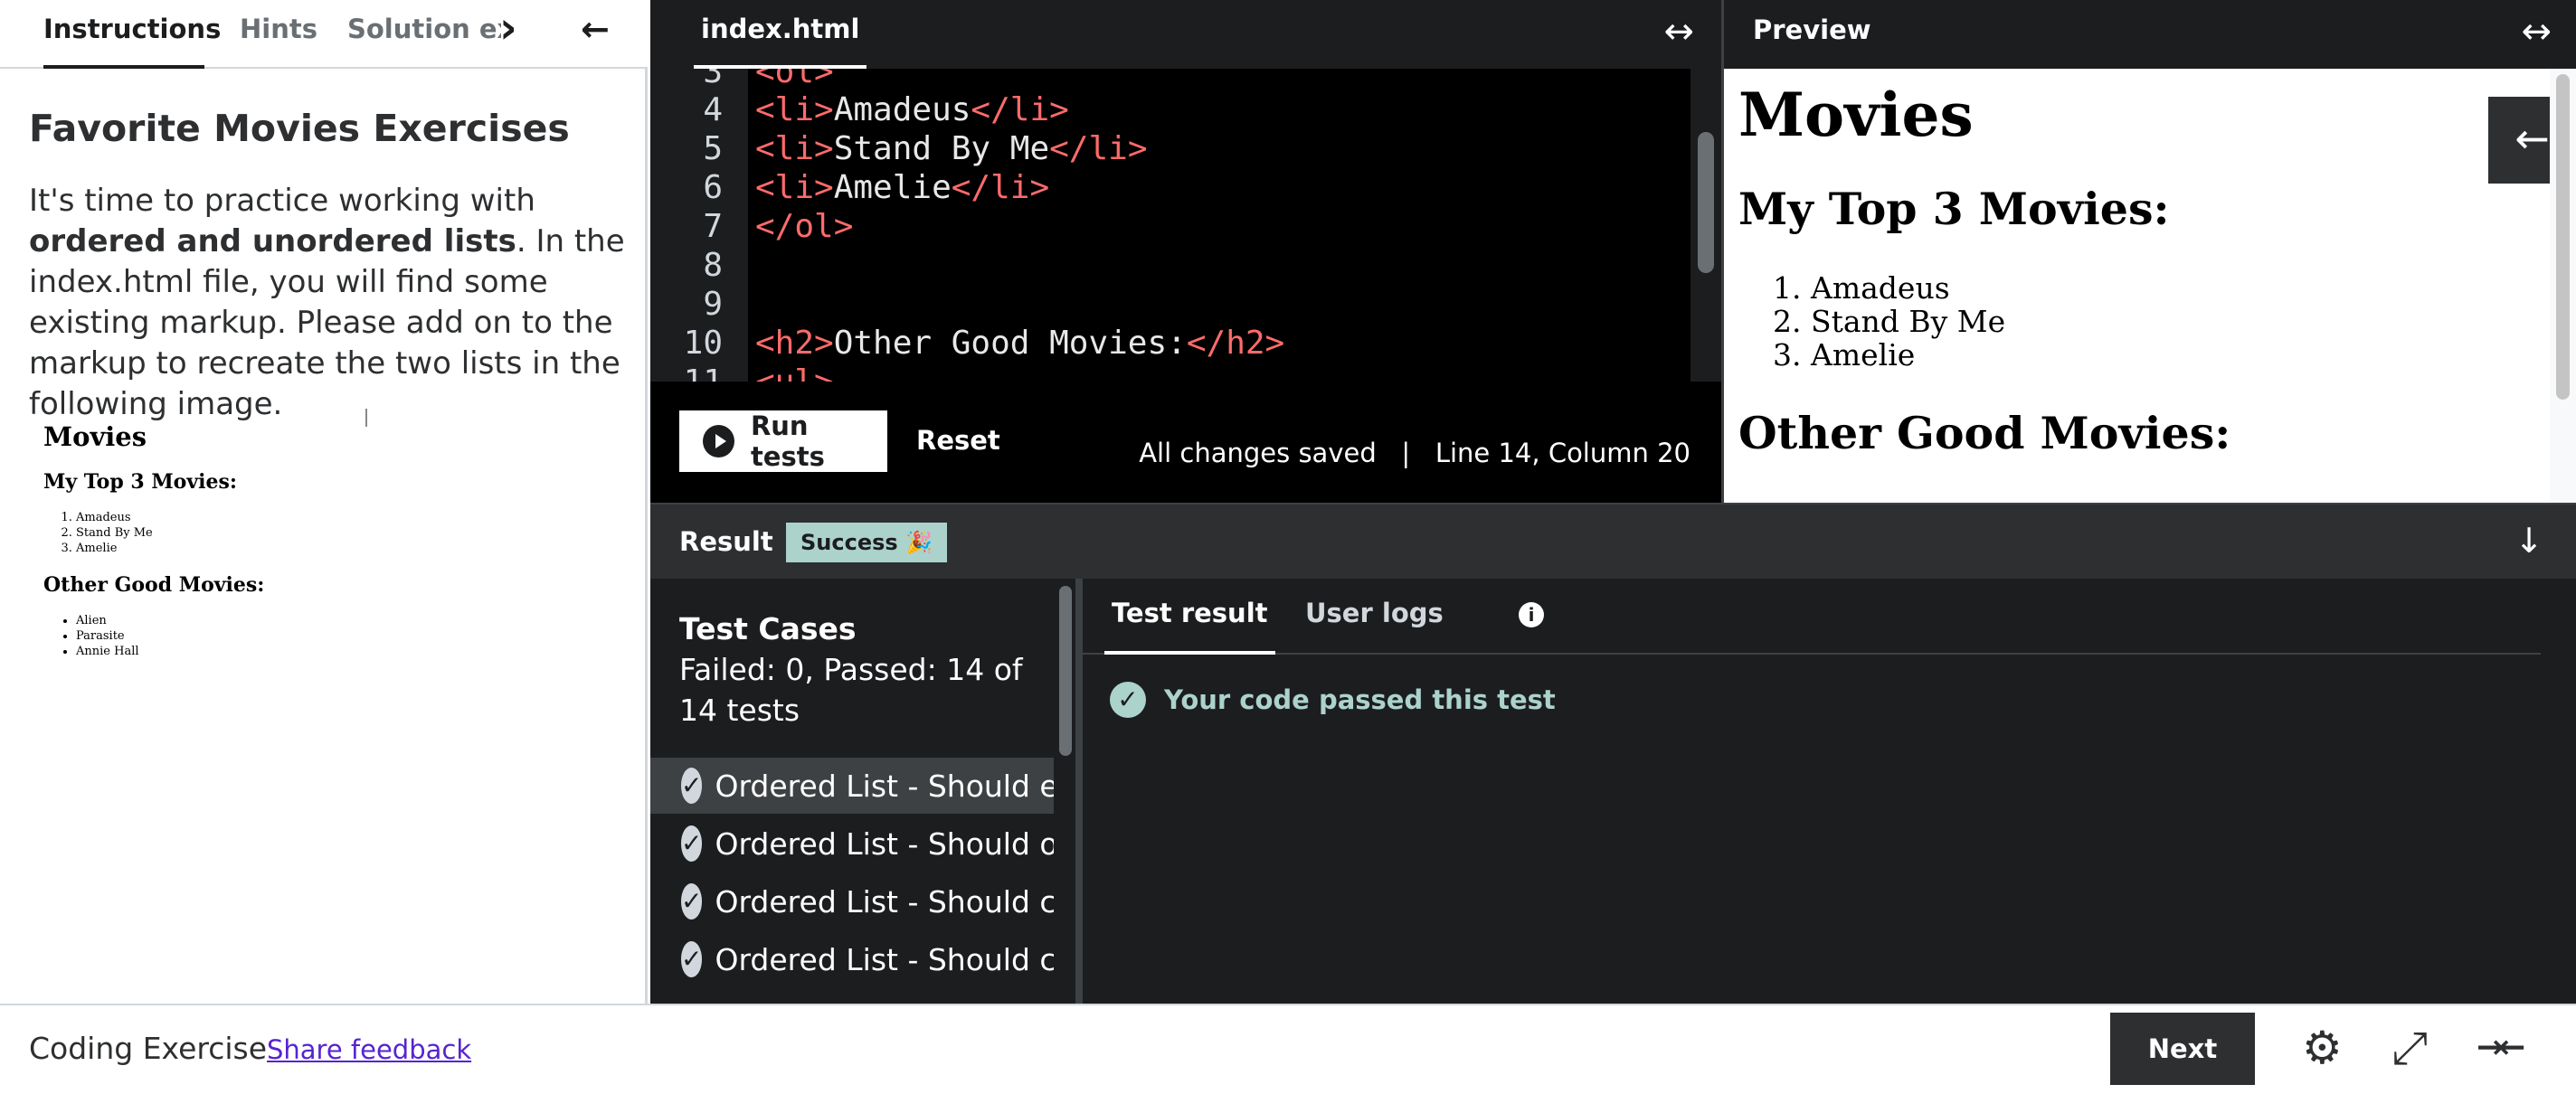  Describe the element at coordinates (687, 372) in the screenshot. I see `line-number: 11` at that location.